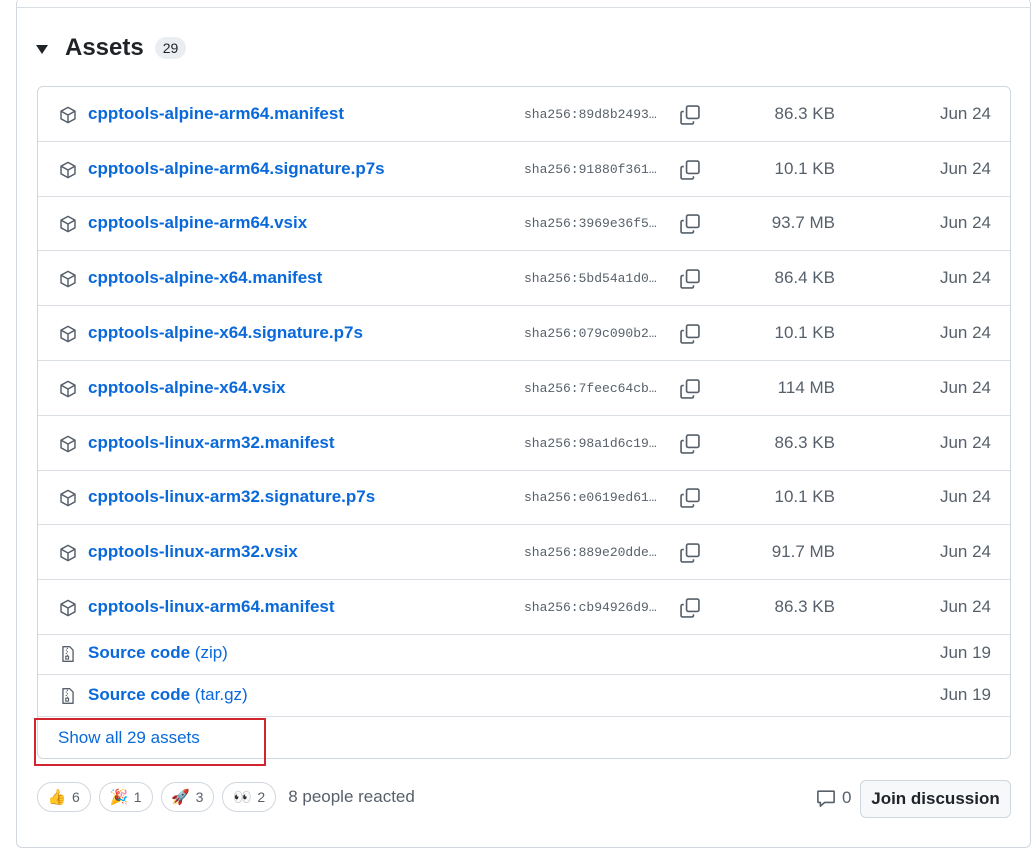  I want to click on asset-size: 91.7 MB, so click(803, 551).